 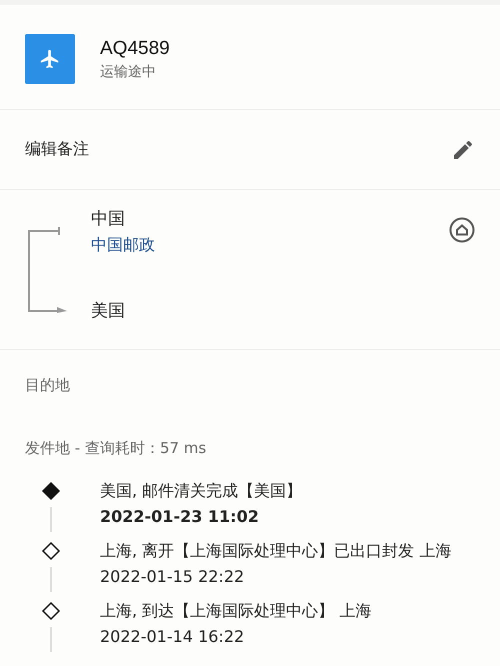 I want to click on event-time: 2022-01-23 11:02, so click(x=180, y=517).